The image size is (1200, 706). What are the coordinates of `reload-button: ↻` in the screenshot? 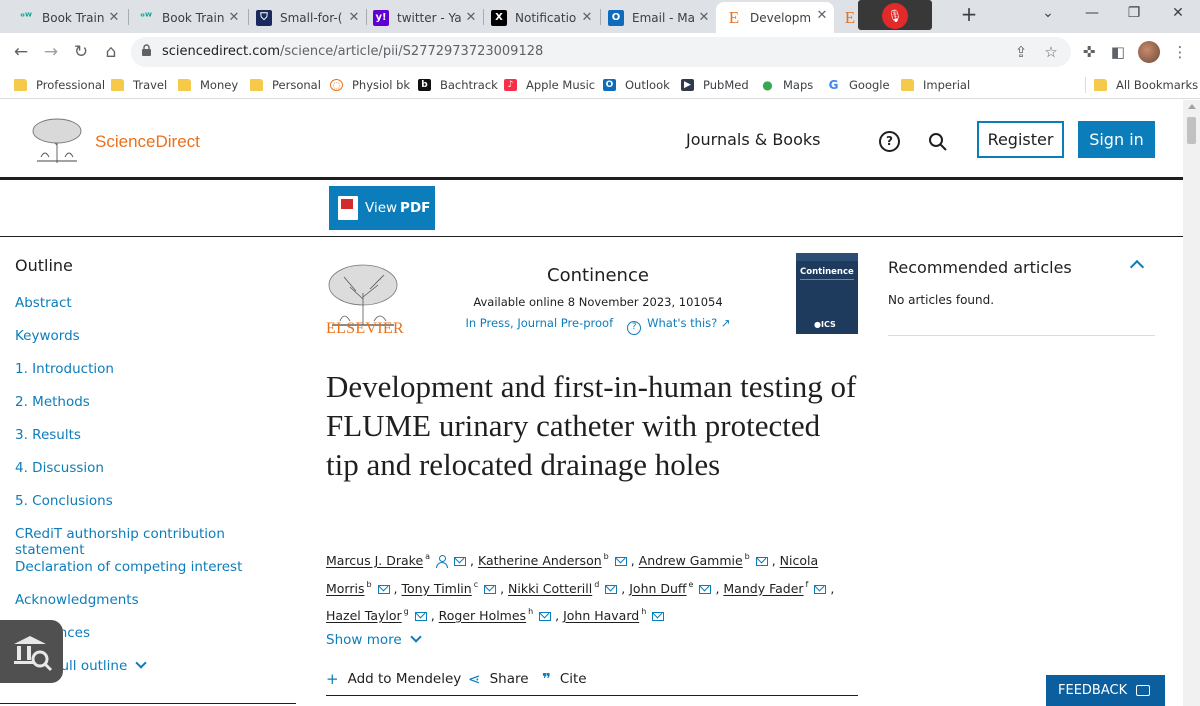 It's located at (81, 52).